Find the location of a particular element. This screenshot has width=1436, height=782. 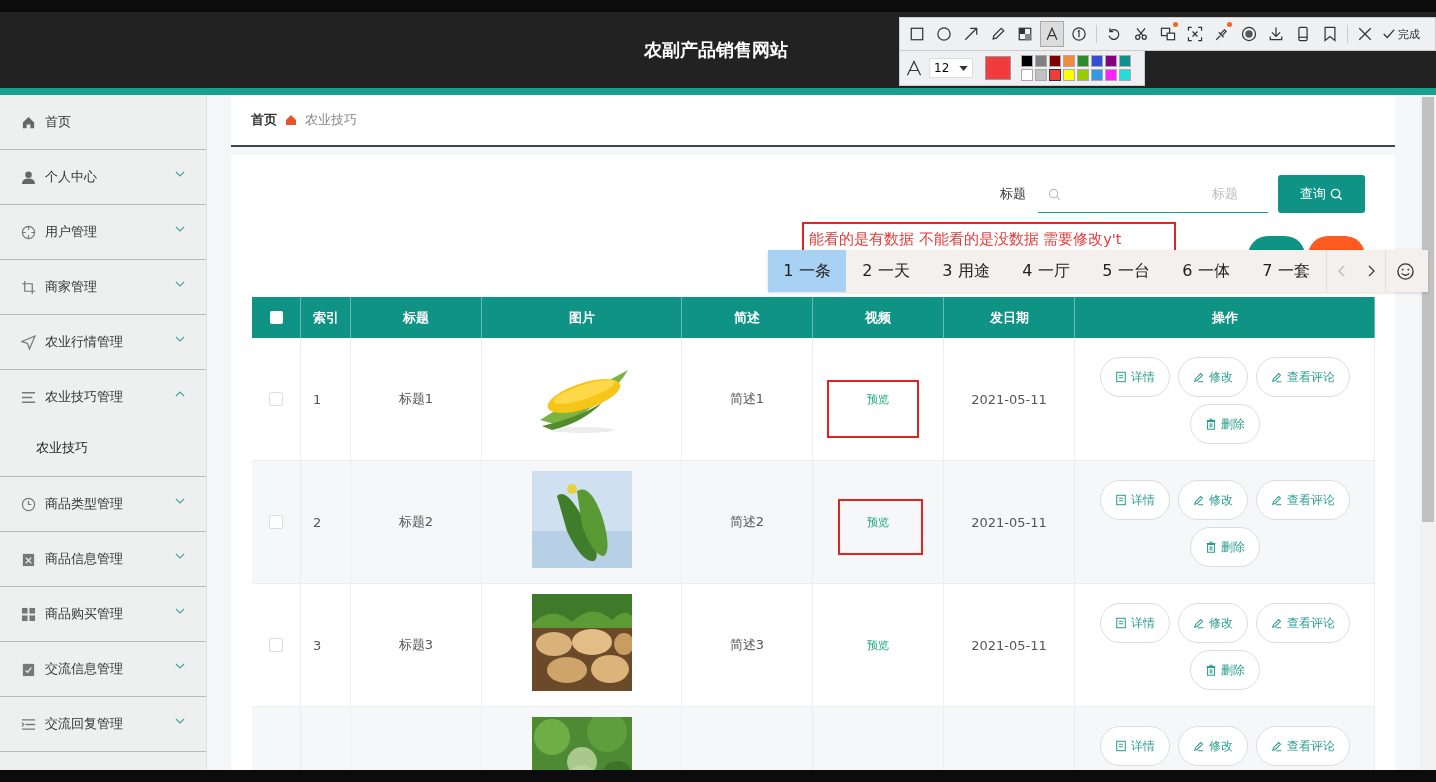

sidebar-subitem: 农业技巧 is located at coordinates (103, 450).